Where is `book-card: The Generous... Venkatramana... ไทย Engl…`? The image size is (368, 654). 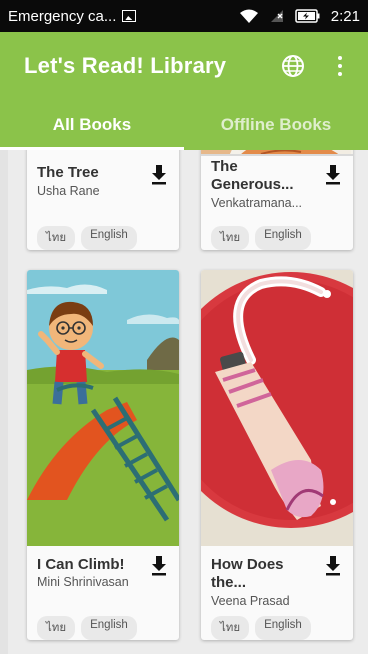 book-card: The Generous... Venkatramana... ไทย Engl… is located at coordinates (277, 200).